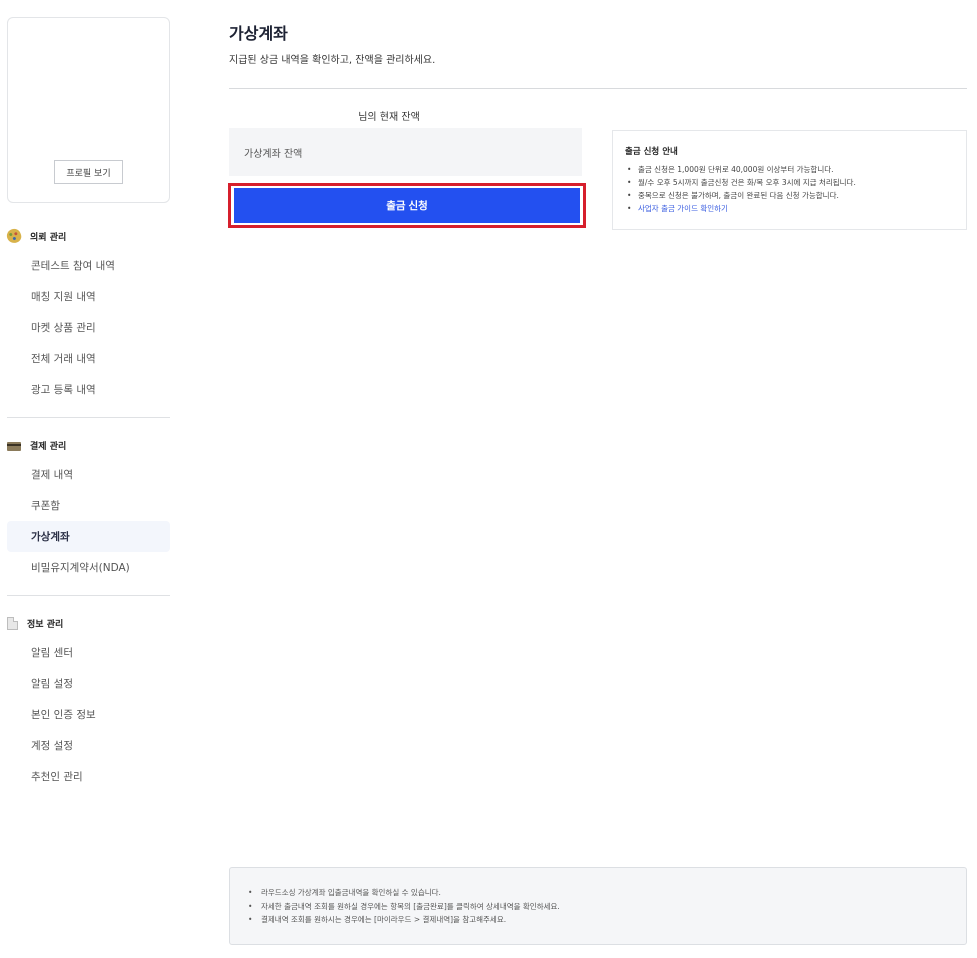 This screenshot has height=958, width=977. I want to click on guide-item: 월/수 오후 5시까지 출금신청 건은 화/목 오후 3시에 지급 처리됩니다., so click(789, 182).